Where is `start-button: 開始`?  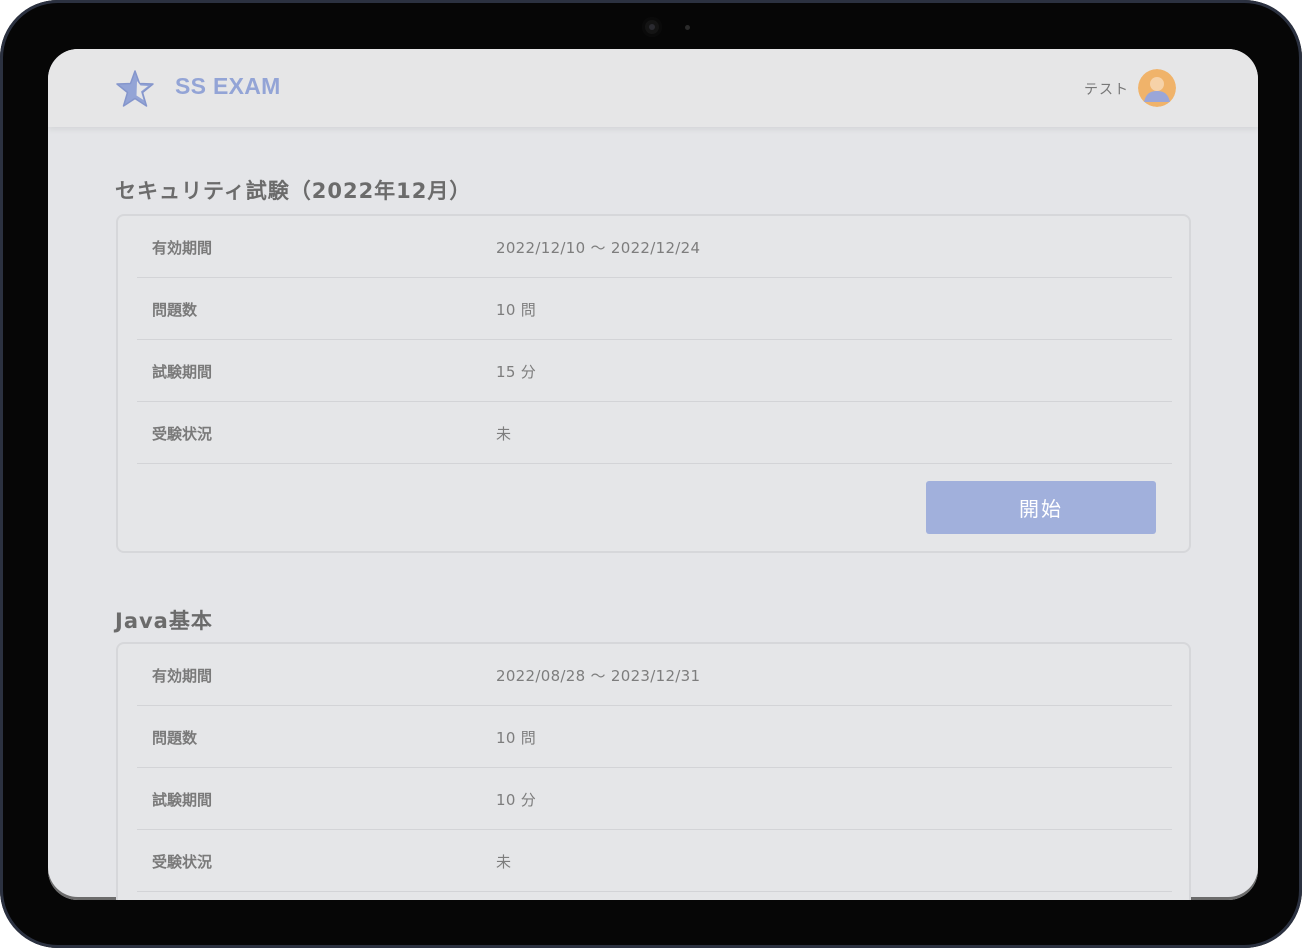 start-button: 開始 is located at coordinates (1041, 507).